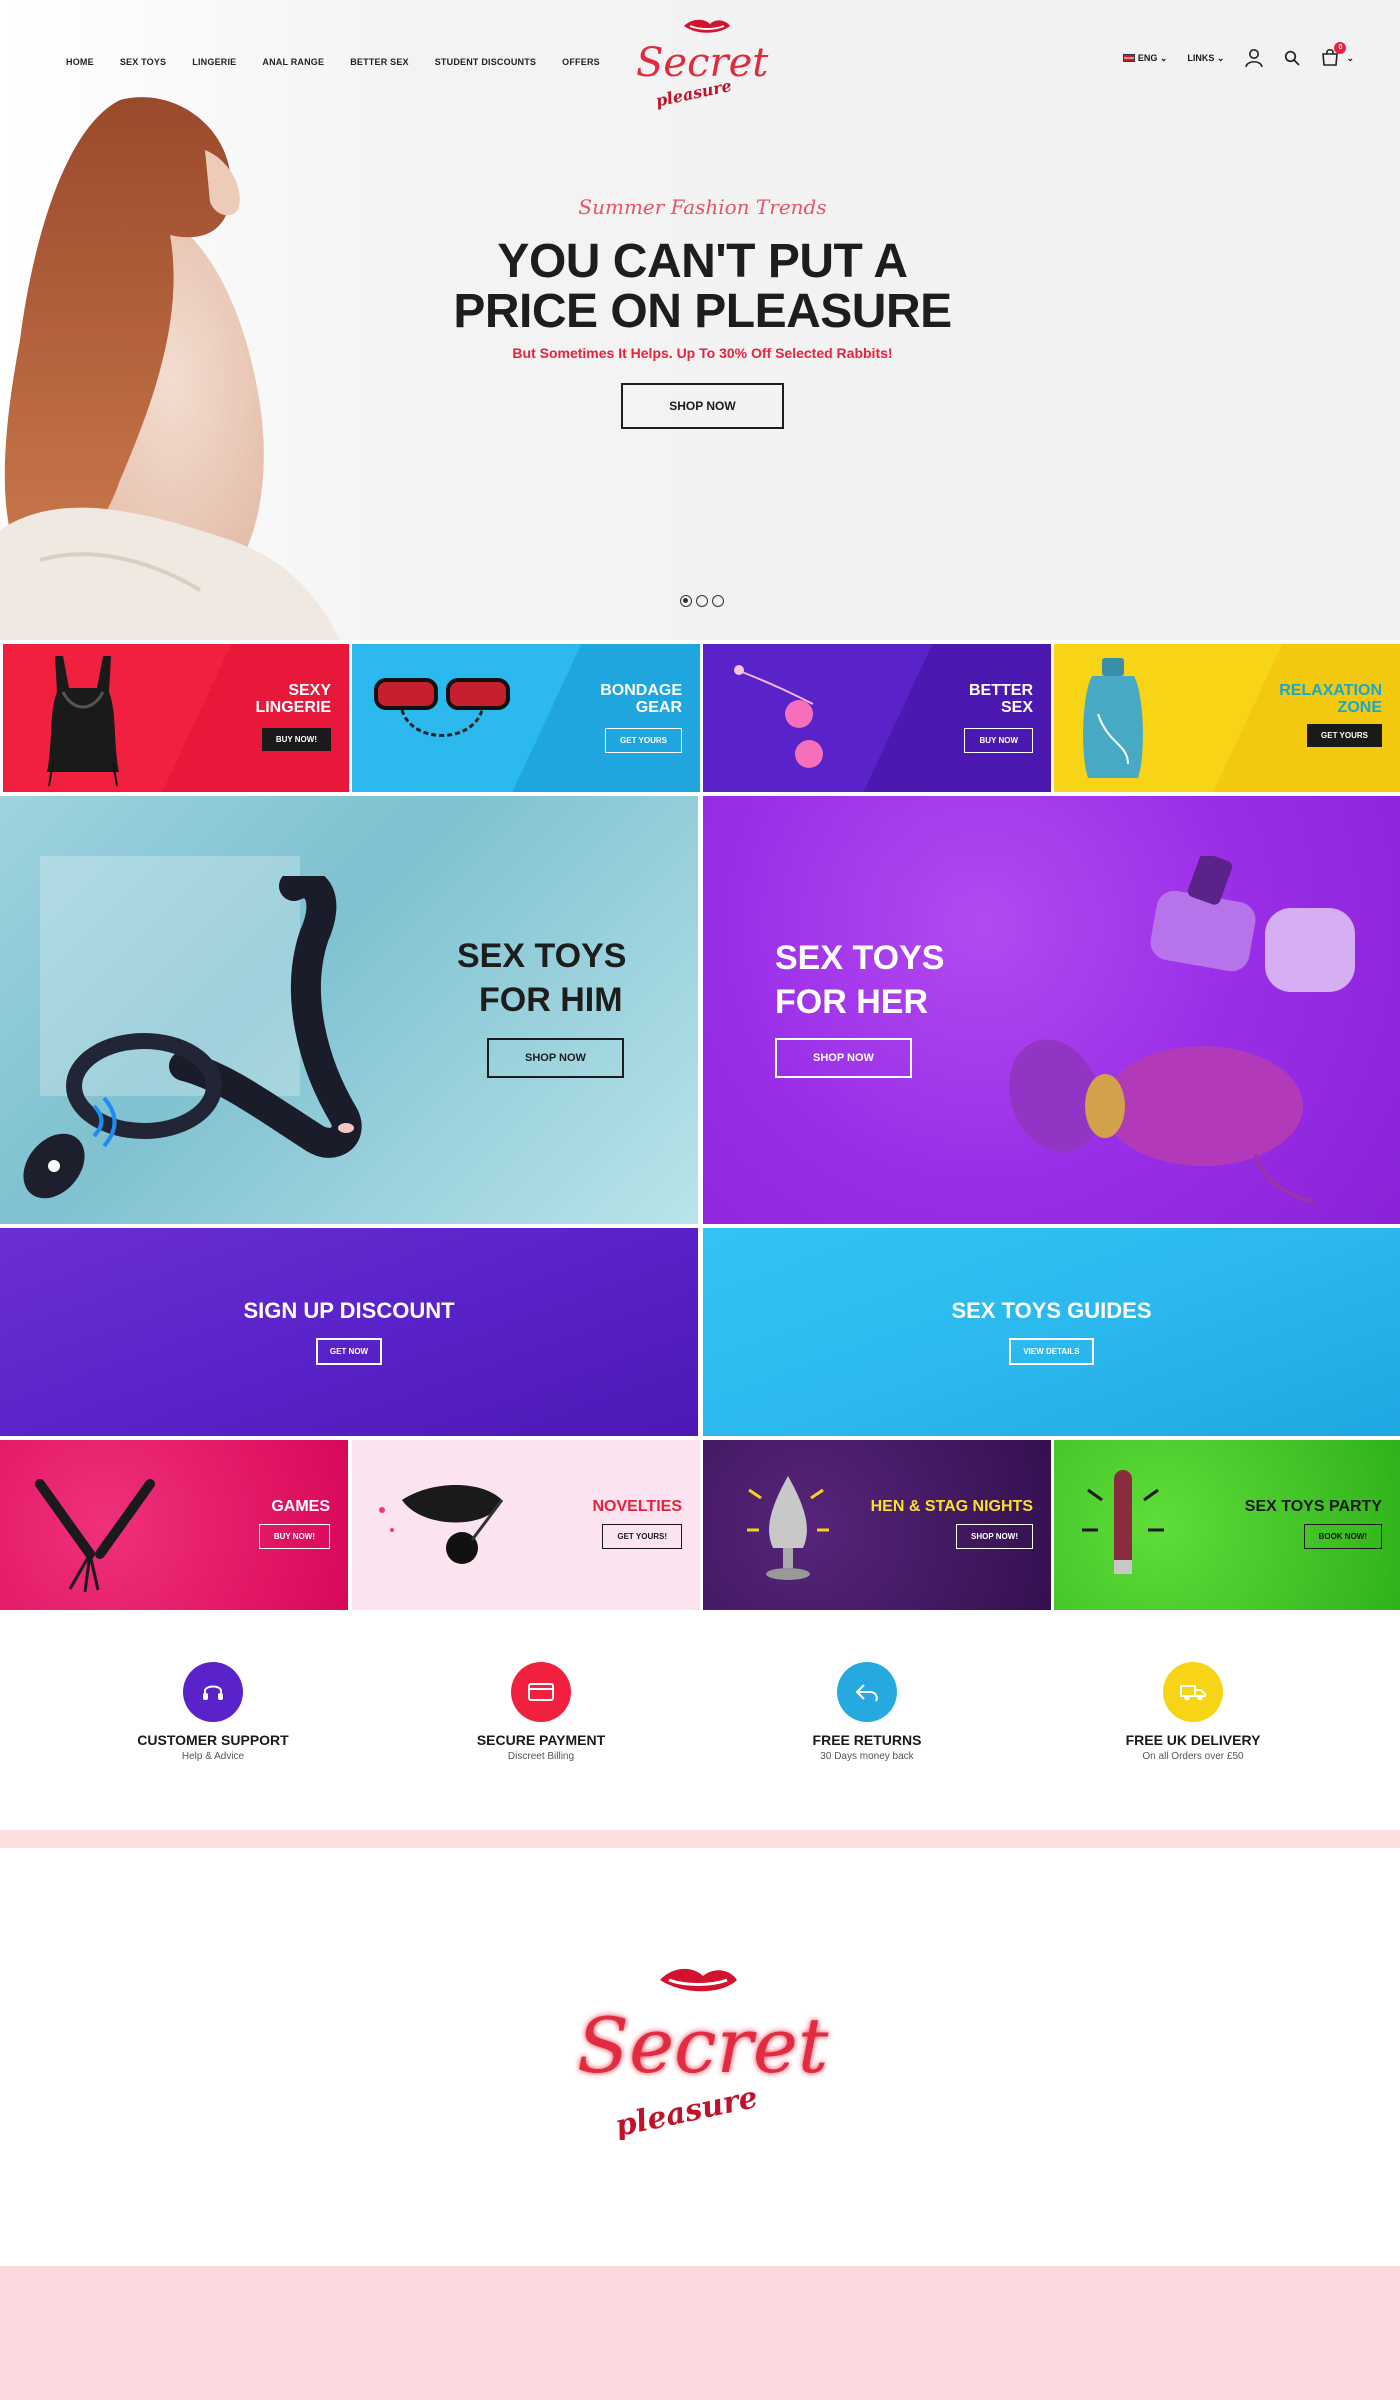 This screenshot has width=1400, height=2400. What do you see at coordinates (700, 2050) in the screenshot?
I see `footer-logo: Secret pleasure` at bounding box center [700, 2050].